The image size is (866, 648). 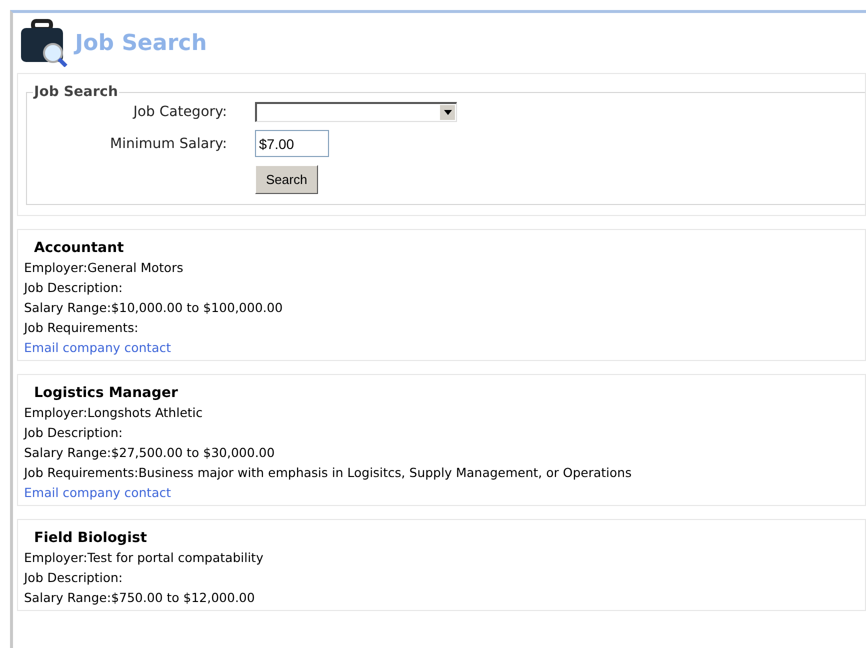 What do you see at coordinates (286, 179) in the screenshot?
I see `search-button: Search` at bounding box center [286, 179].